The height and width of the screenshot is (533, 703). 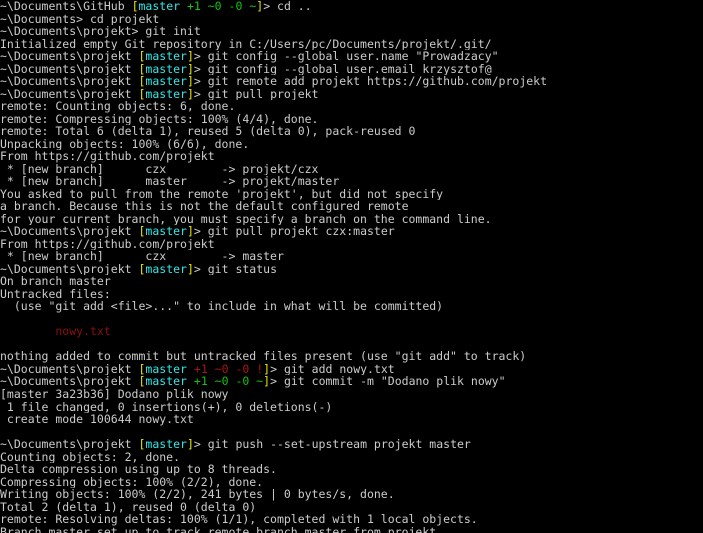 I want to click on terminal-output-line: On branch master, so click(x=351, y=281).